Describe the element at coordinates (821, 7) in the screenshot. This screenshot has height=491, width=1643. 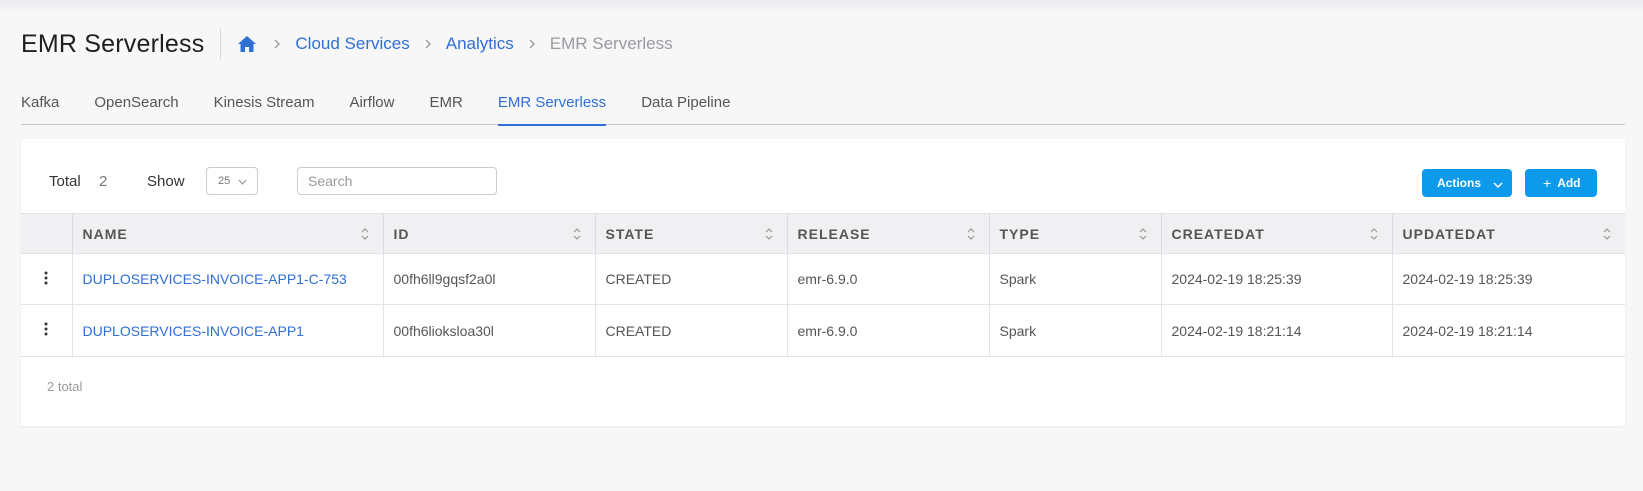
I see `top-bar-shadow` at that location.